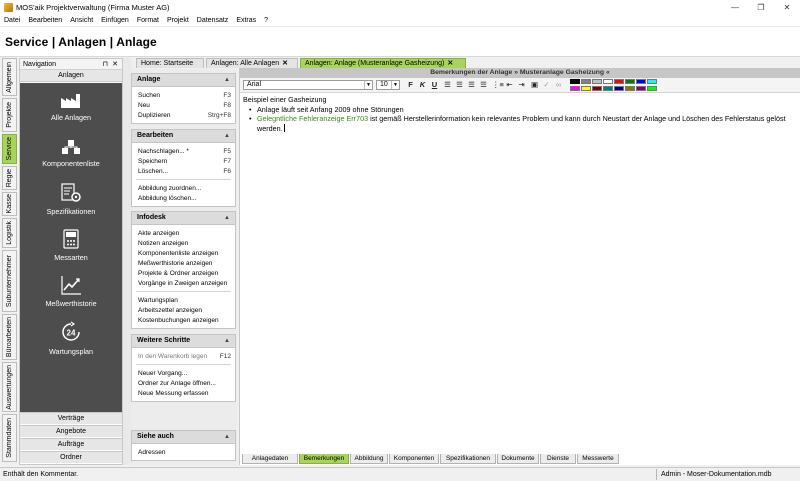 This screenshot has width=800, height=481. What do you see at coordinates (71, 444) in the screenshot?
I see `nav-group-auftraege: Aufträge` at bounding box center [71, 444].